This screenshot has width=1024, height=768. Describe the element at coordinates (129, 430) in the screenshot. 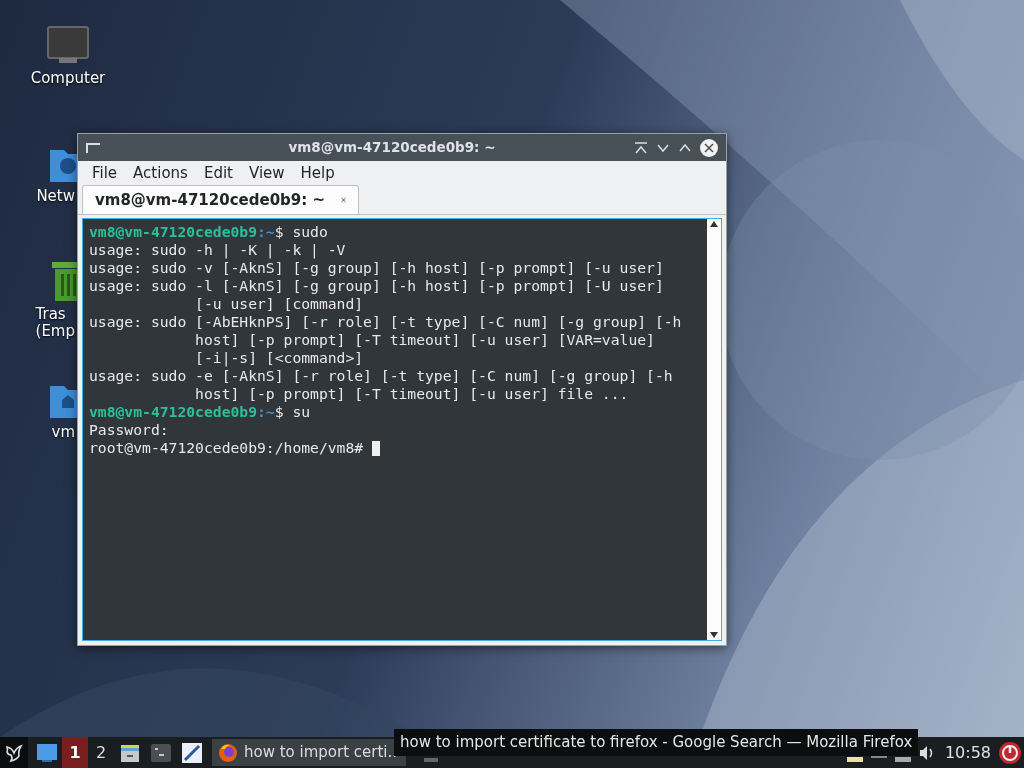

I see `terminal-output-line: Password:` at that location.